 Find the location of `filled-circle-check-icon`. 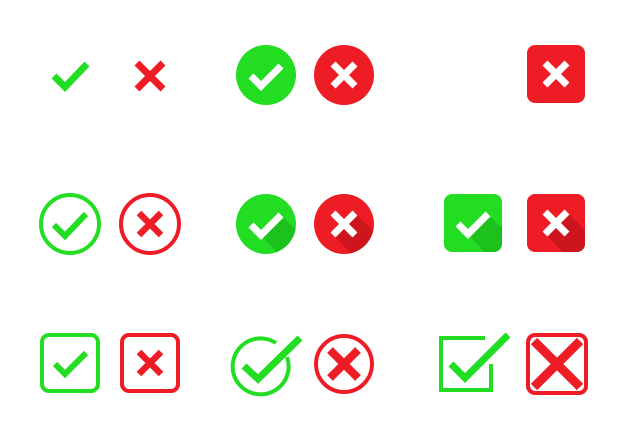

filled-circle-check-icon is located at coordinates (266, 75).